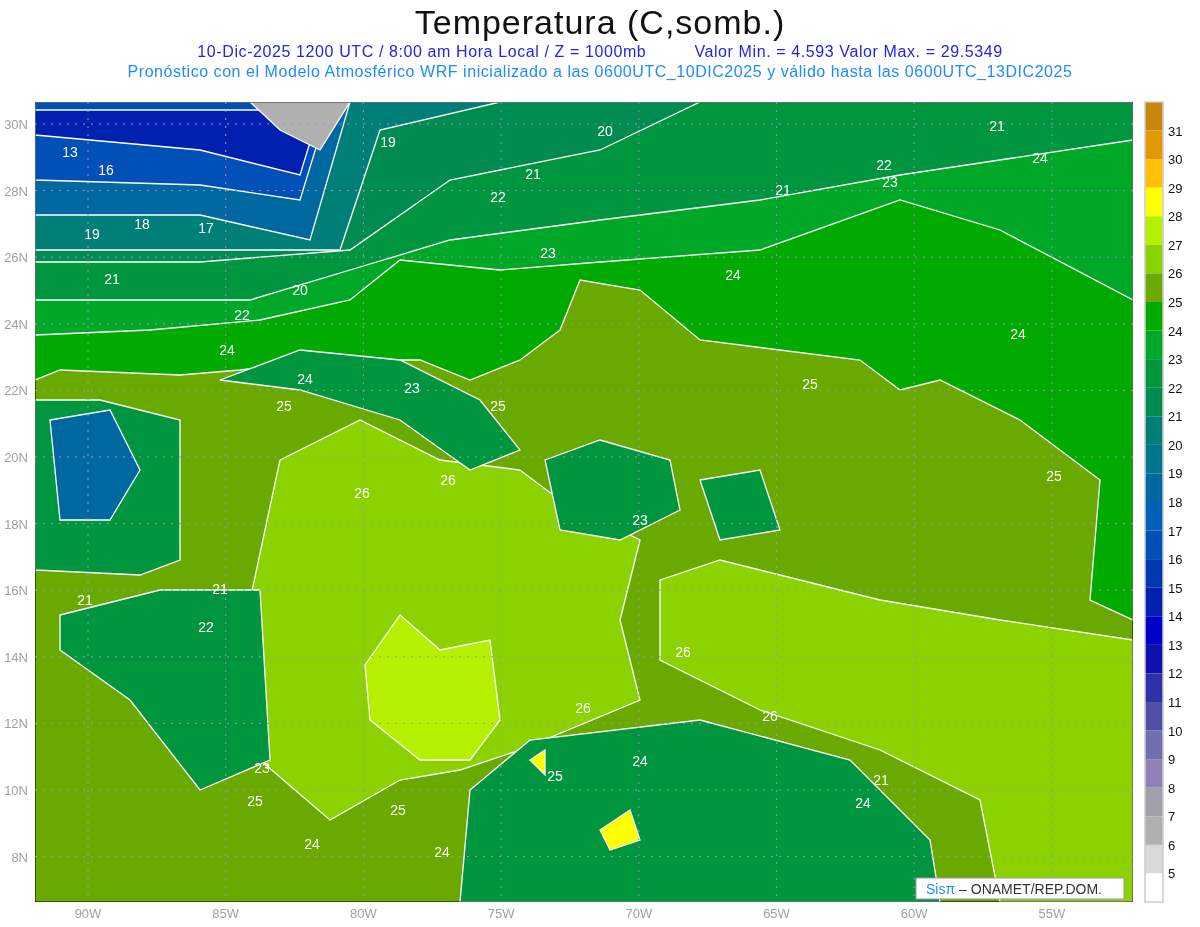 The width and height of the screenshot is (1200, 927). Describe the element at coordinates (914, 913) in the screenshot. I see `longitude-label: 60W` at that location.